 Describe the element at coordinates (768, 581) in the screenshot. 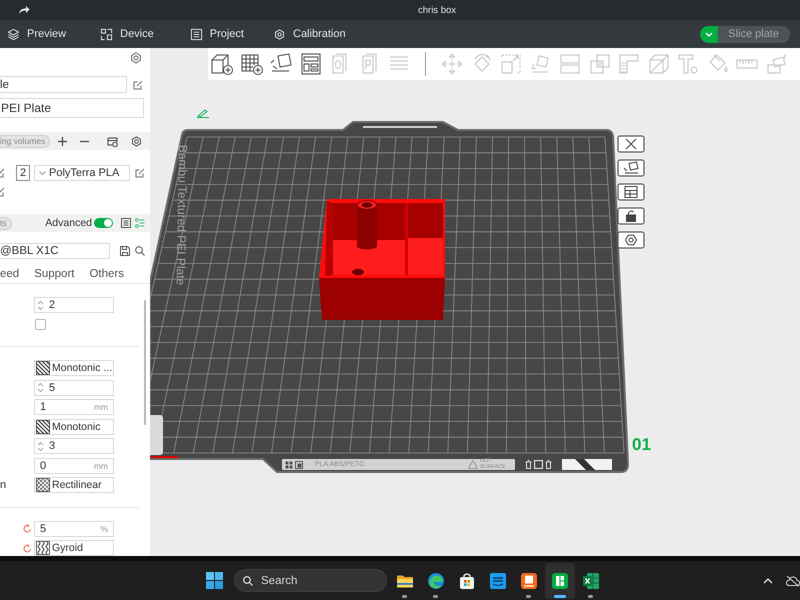

I see `chevron-up-icon` at that location.